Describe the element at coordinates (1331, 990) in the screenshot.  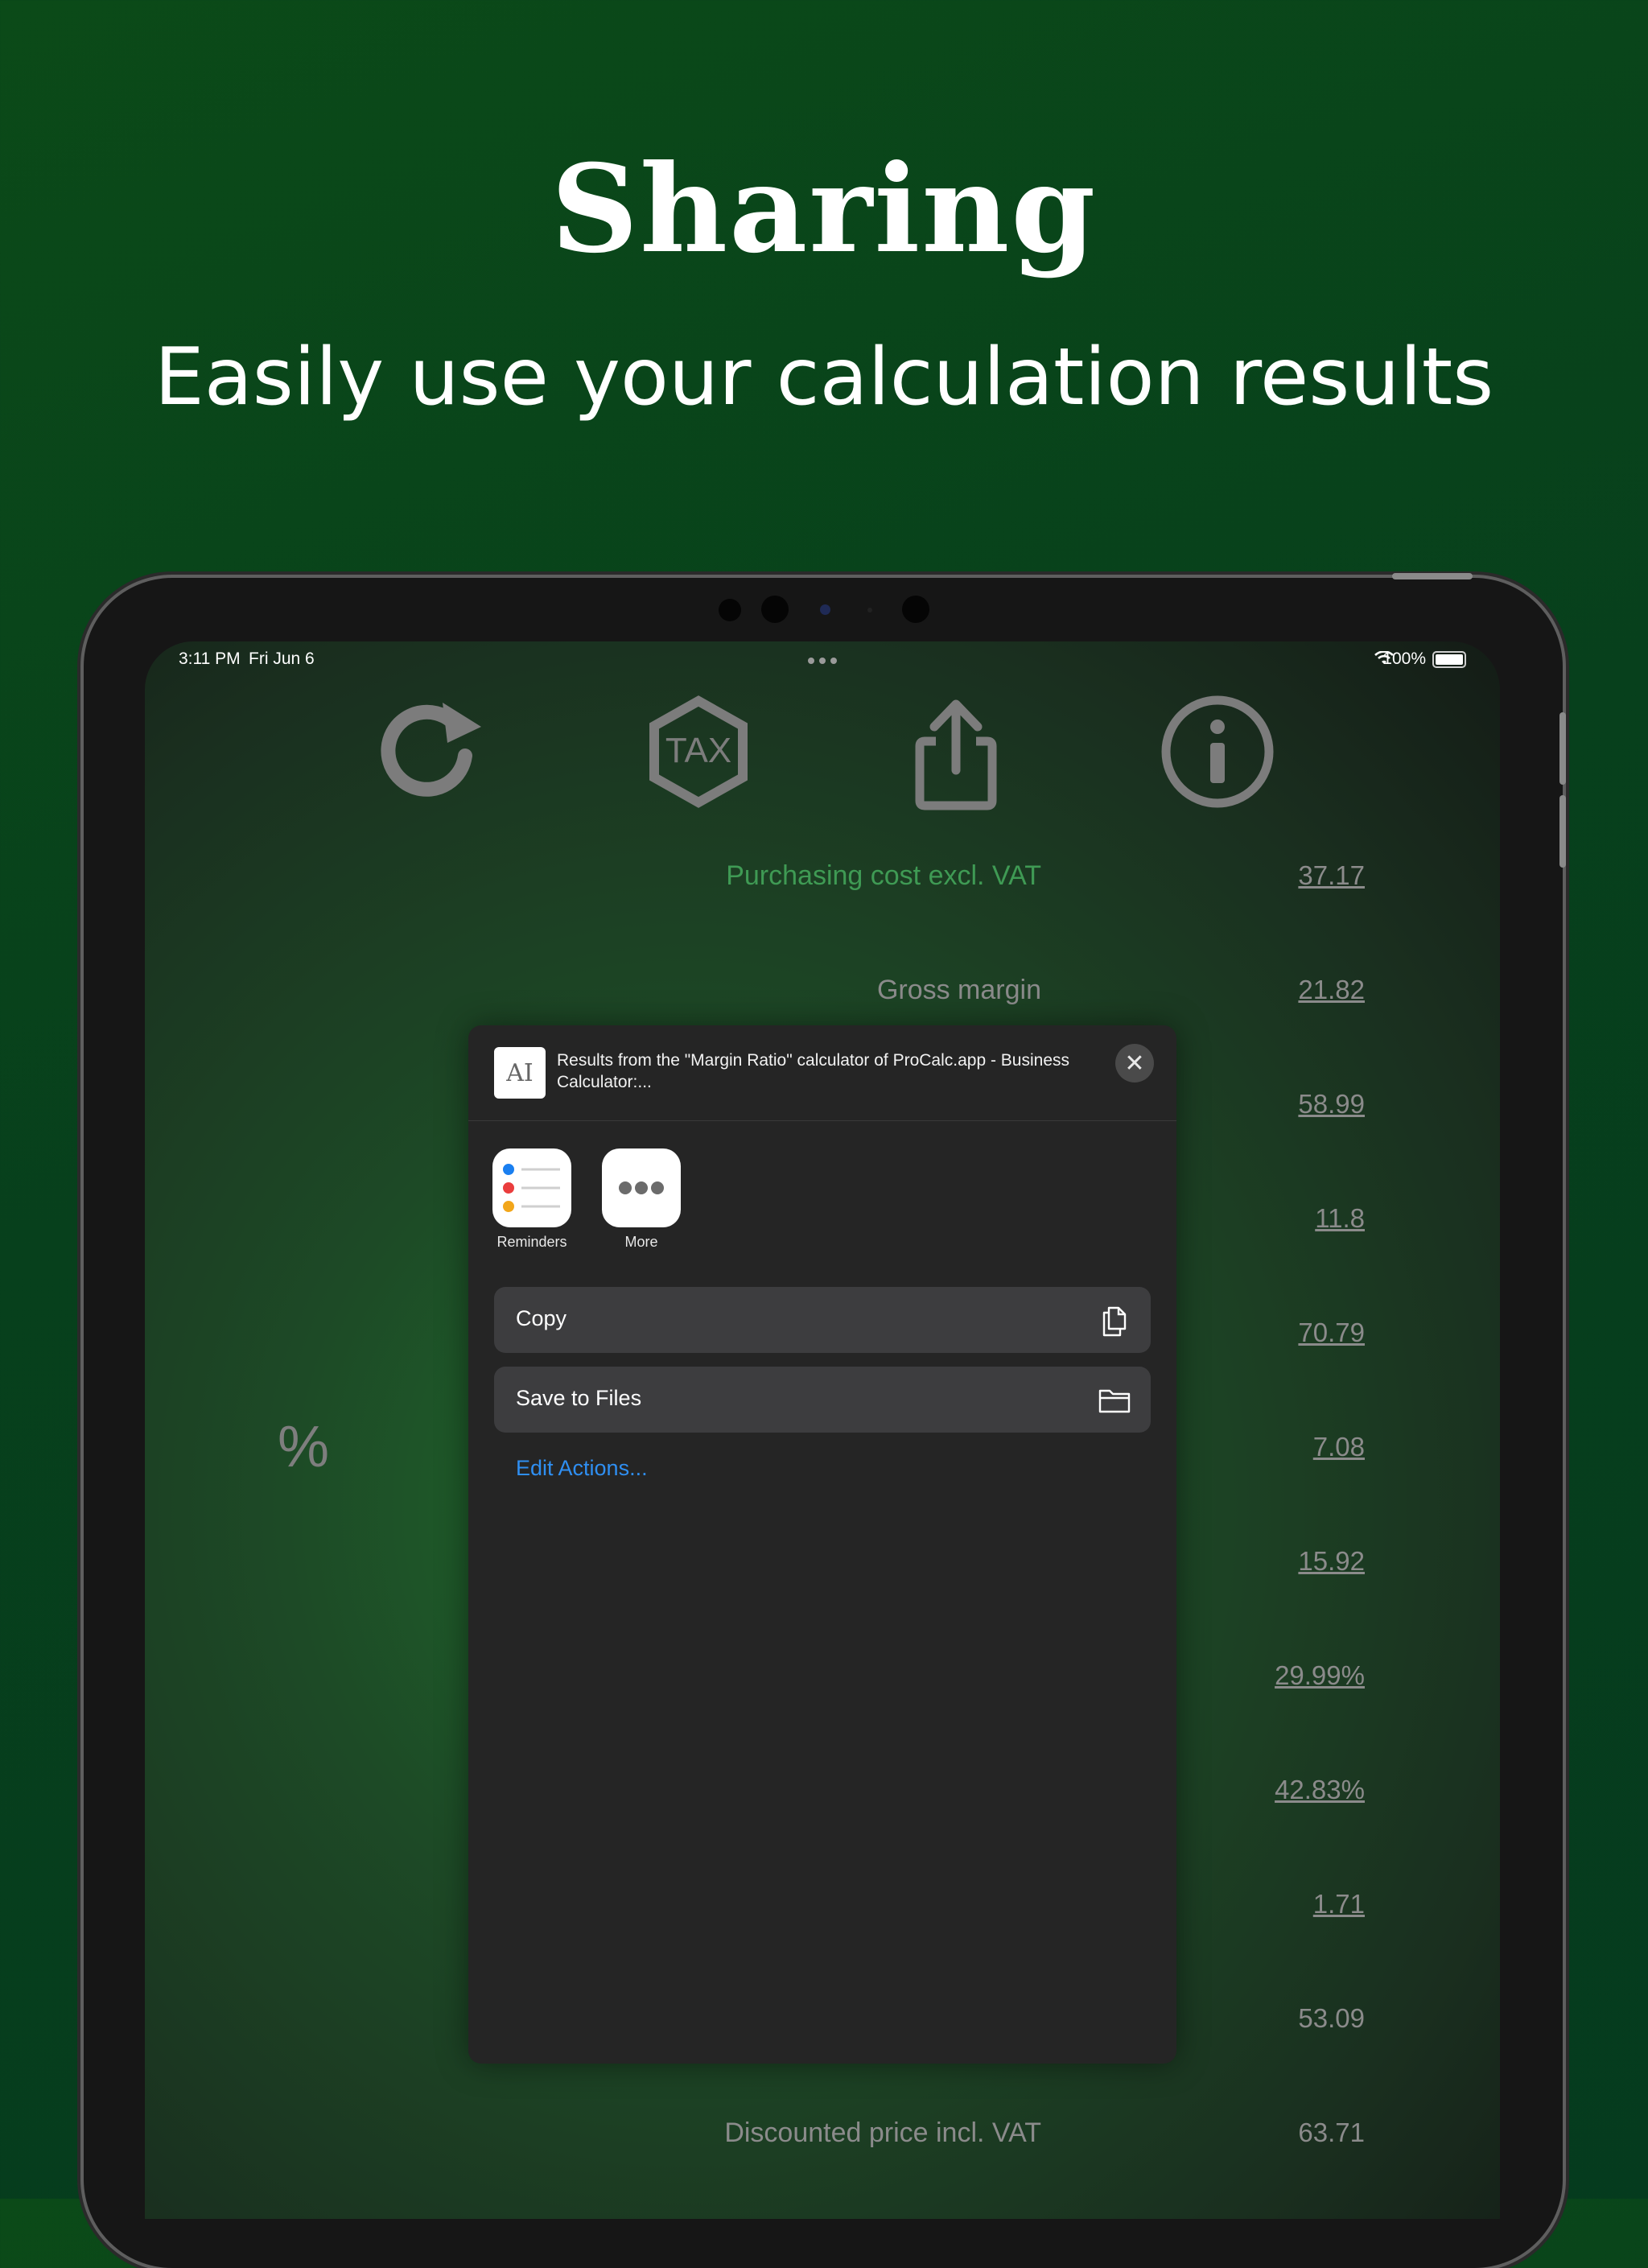
I see `row-value: 21.82` at that location.